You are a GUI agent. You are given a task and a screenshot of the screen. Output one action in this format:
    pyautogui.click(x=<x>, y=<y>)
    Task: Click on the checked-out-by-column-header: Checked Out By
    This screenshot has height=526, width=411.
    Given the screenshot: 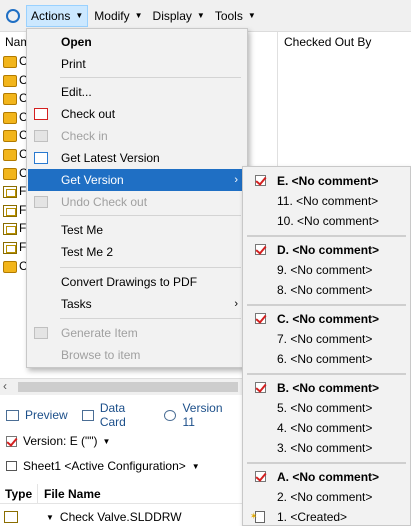 What is the action you would take?
    pyautogui.click(x=325, y=42)
    